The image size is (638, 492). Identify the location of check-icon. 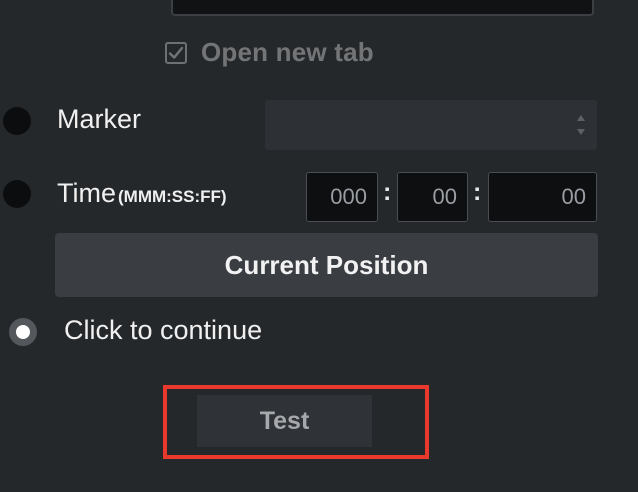
(176, 52).